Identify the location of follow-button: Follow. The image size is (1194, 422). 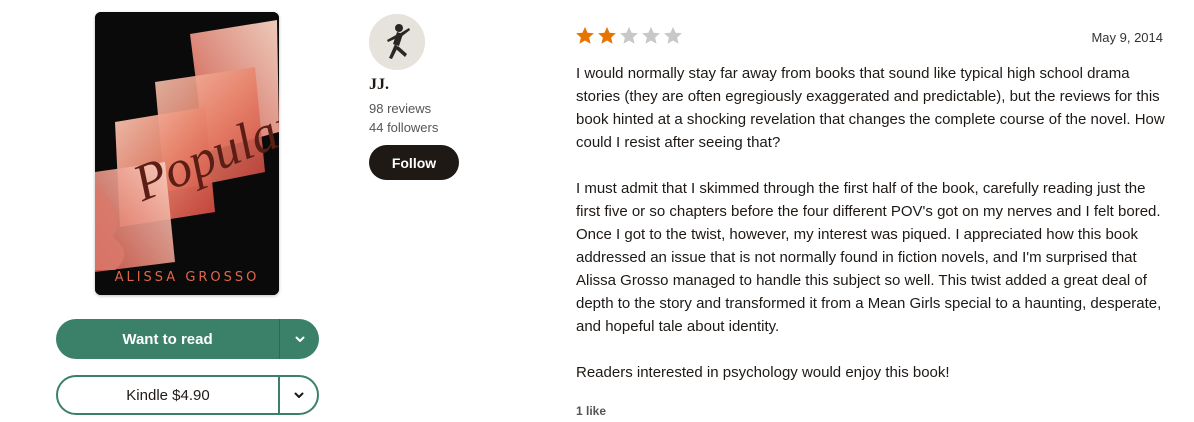
(414, 162).